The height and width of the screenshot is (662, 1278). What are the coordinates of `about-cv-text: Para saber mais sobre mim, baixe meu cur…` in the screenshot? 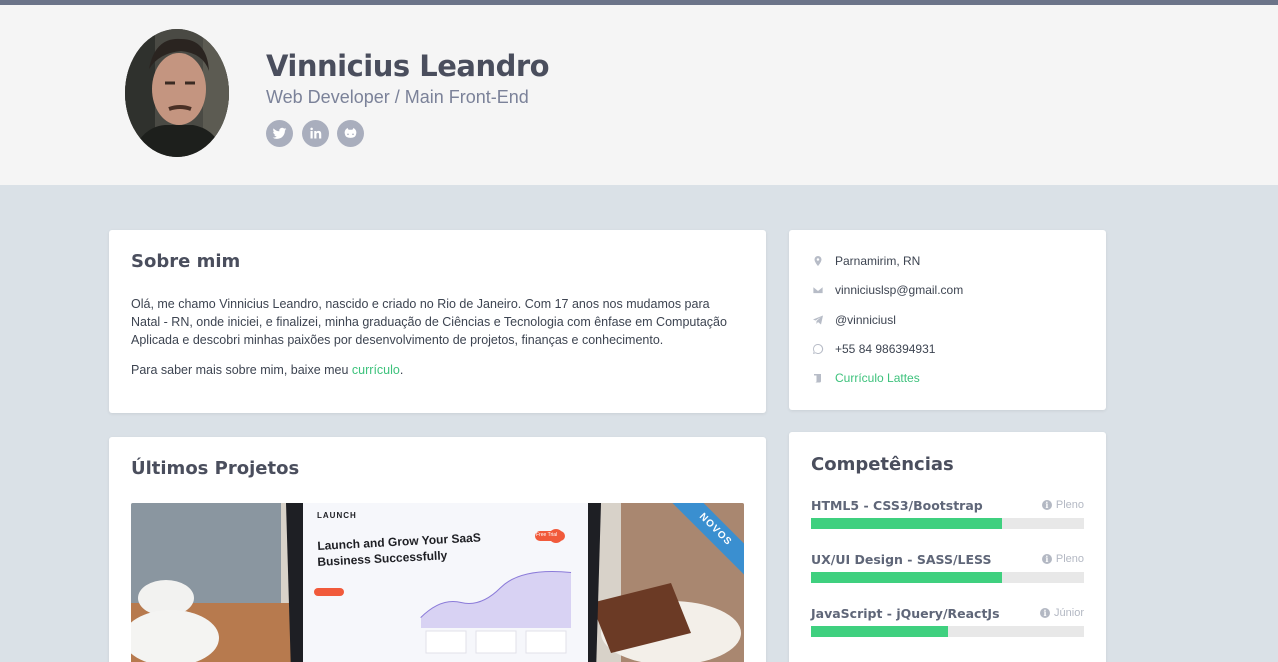 It's located at (431, 370).